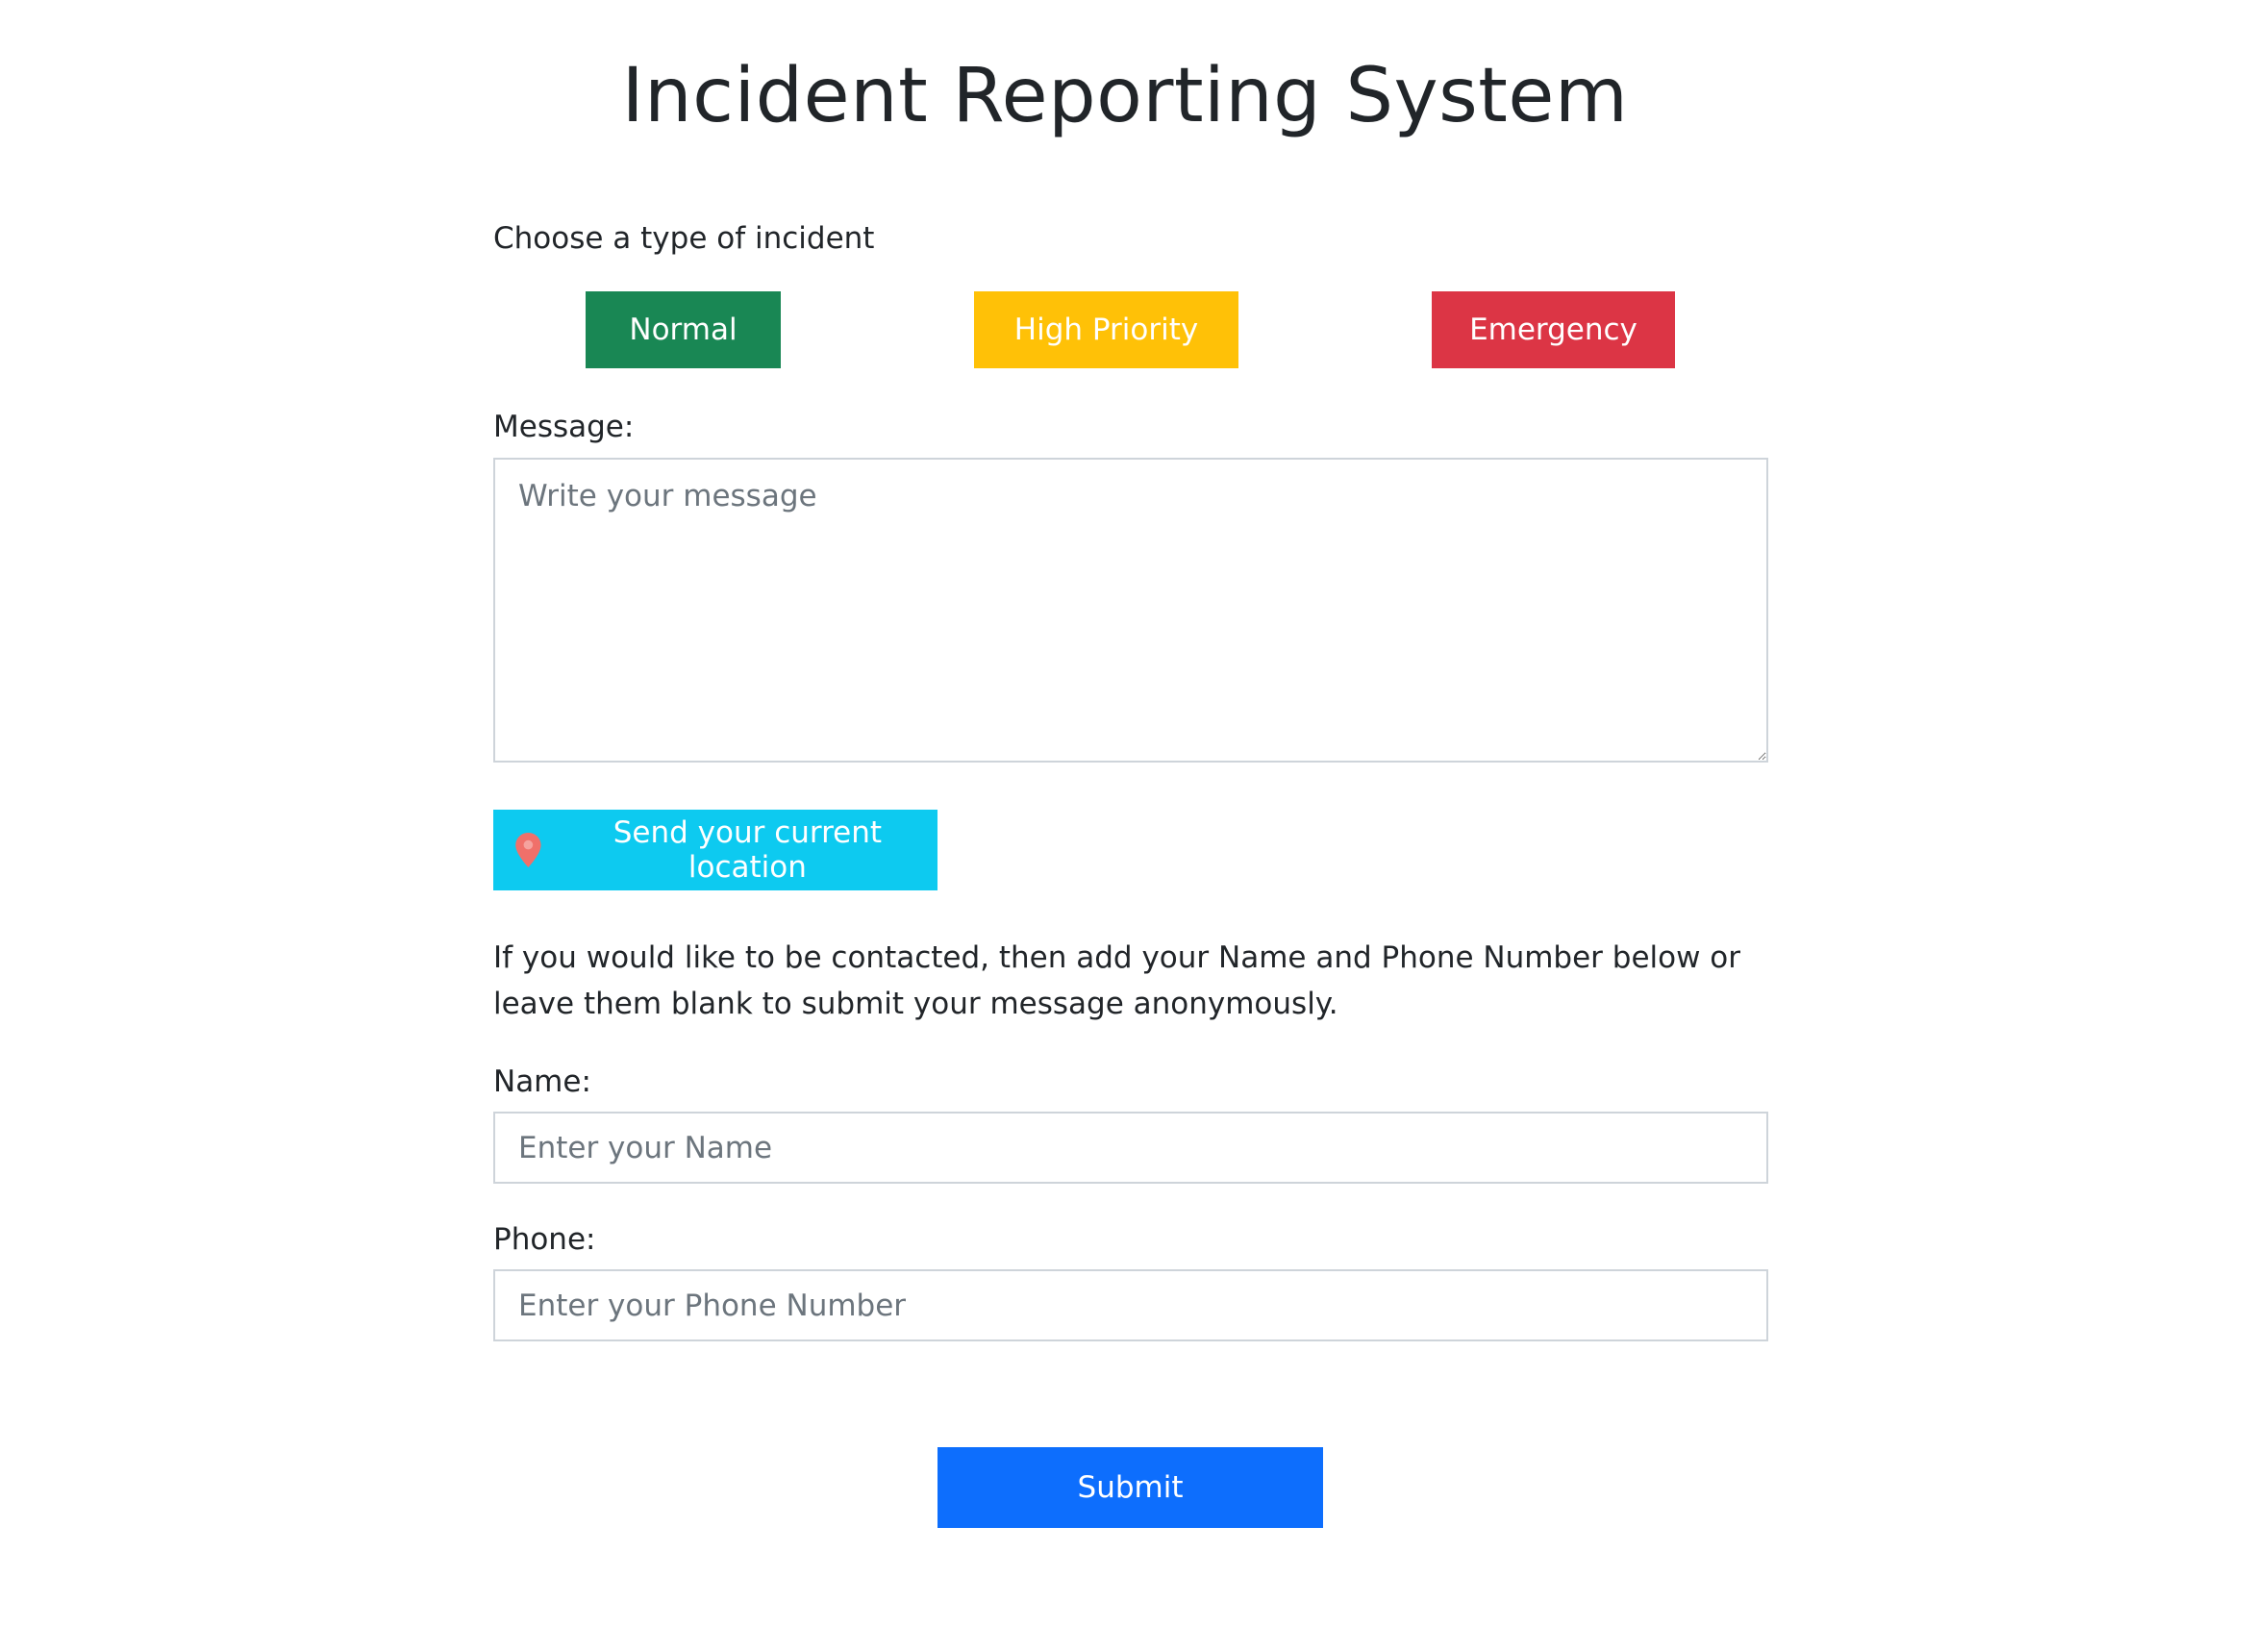  What do you see at coordinates (747, 850) in the screenshot?
I see `send-location-label: Send your current location` at bounding box center [747, 850].